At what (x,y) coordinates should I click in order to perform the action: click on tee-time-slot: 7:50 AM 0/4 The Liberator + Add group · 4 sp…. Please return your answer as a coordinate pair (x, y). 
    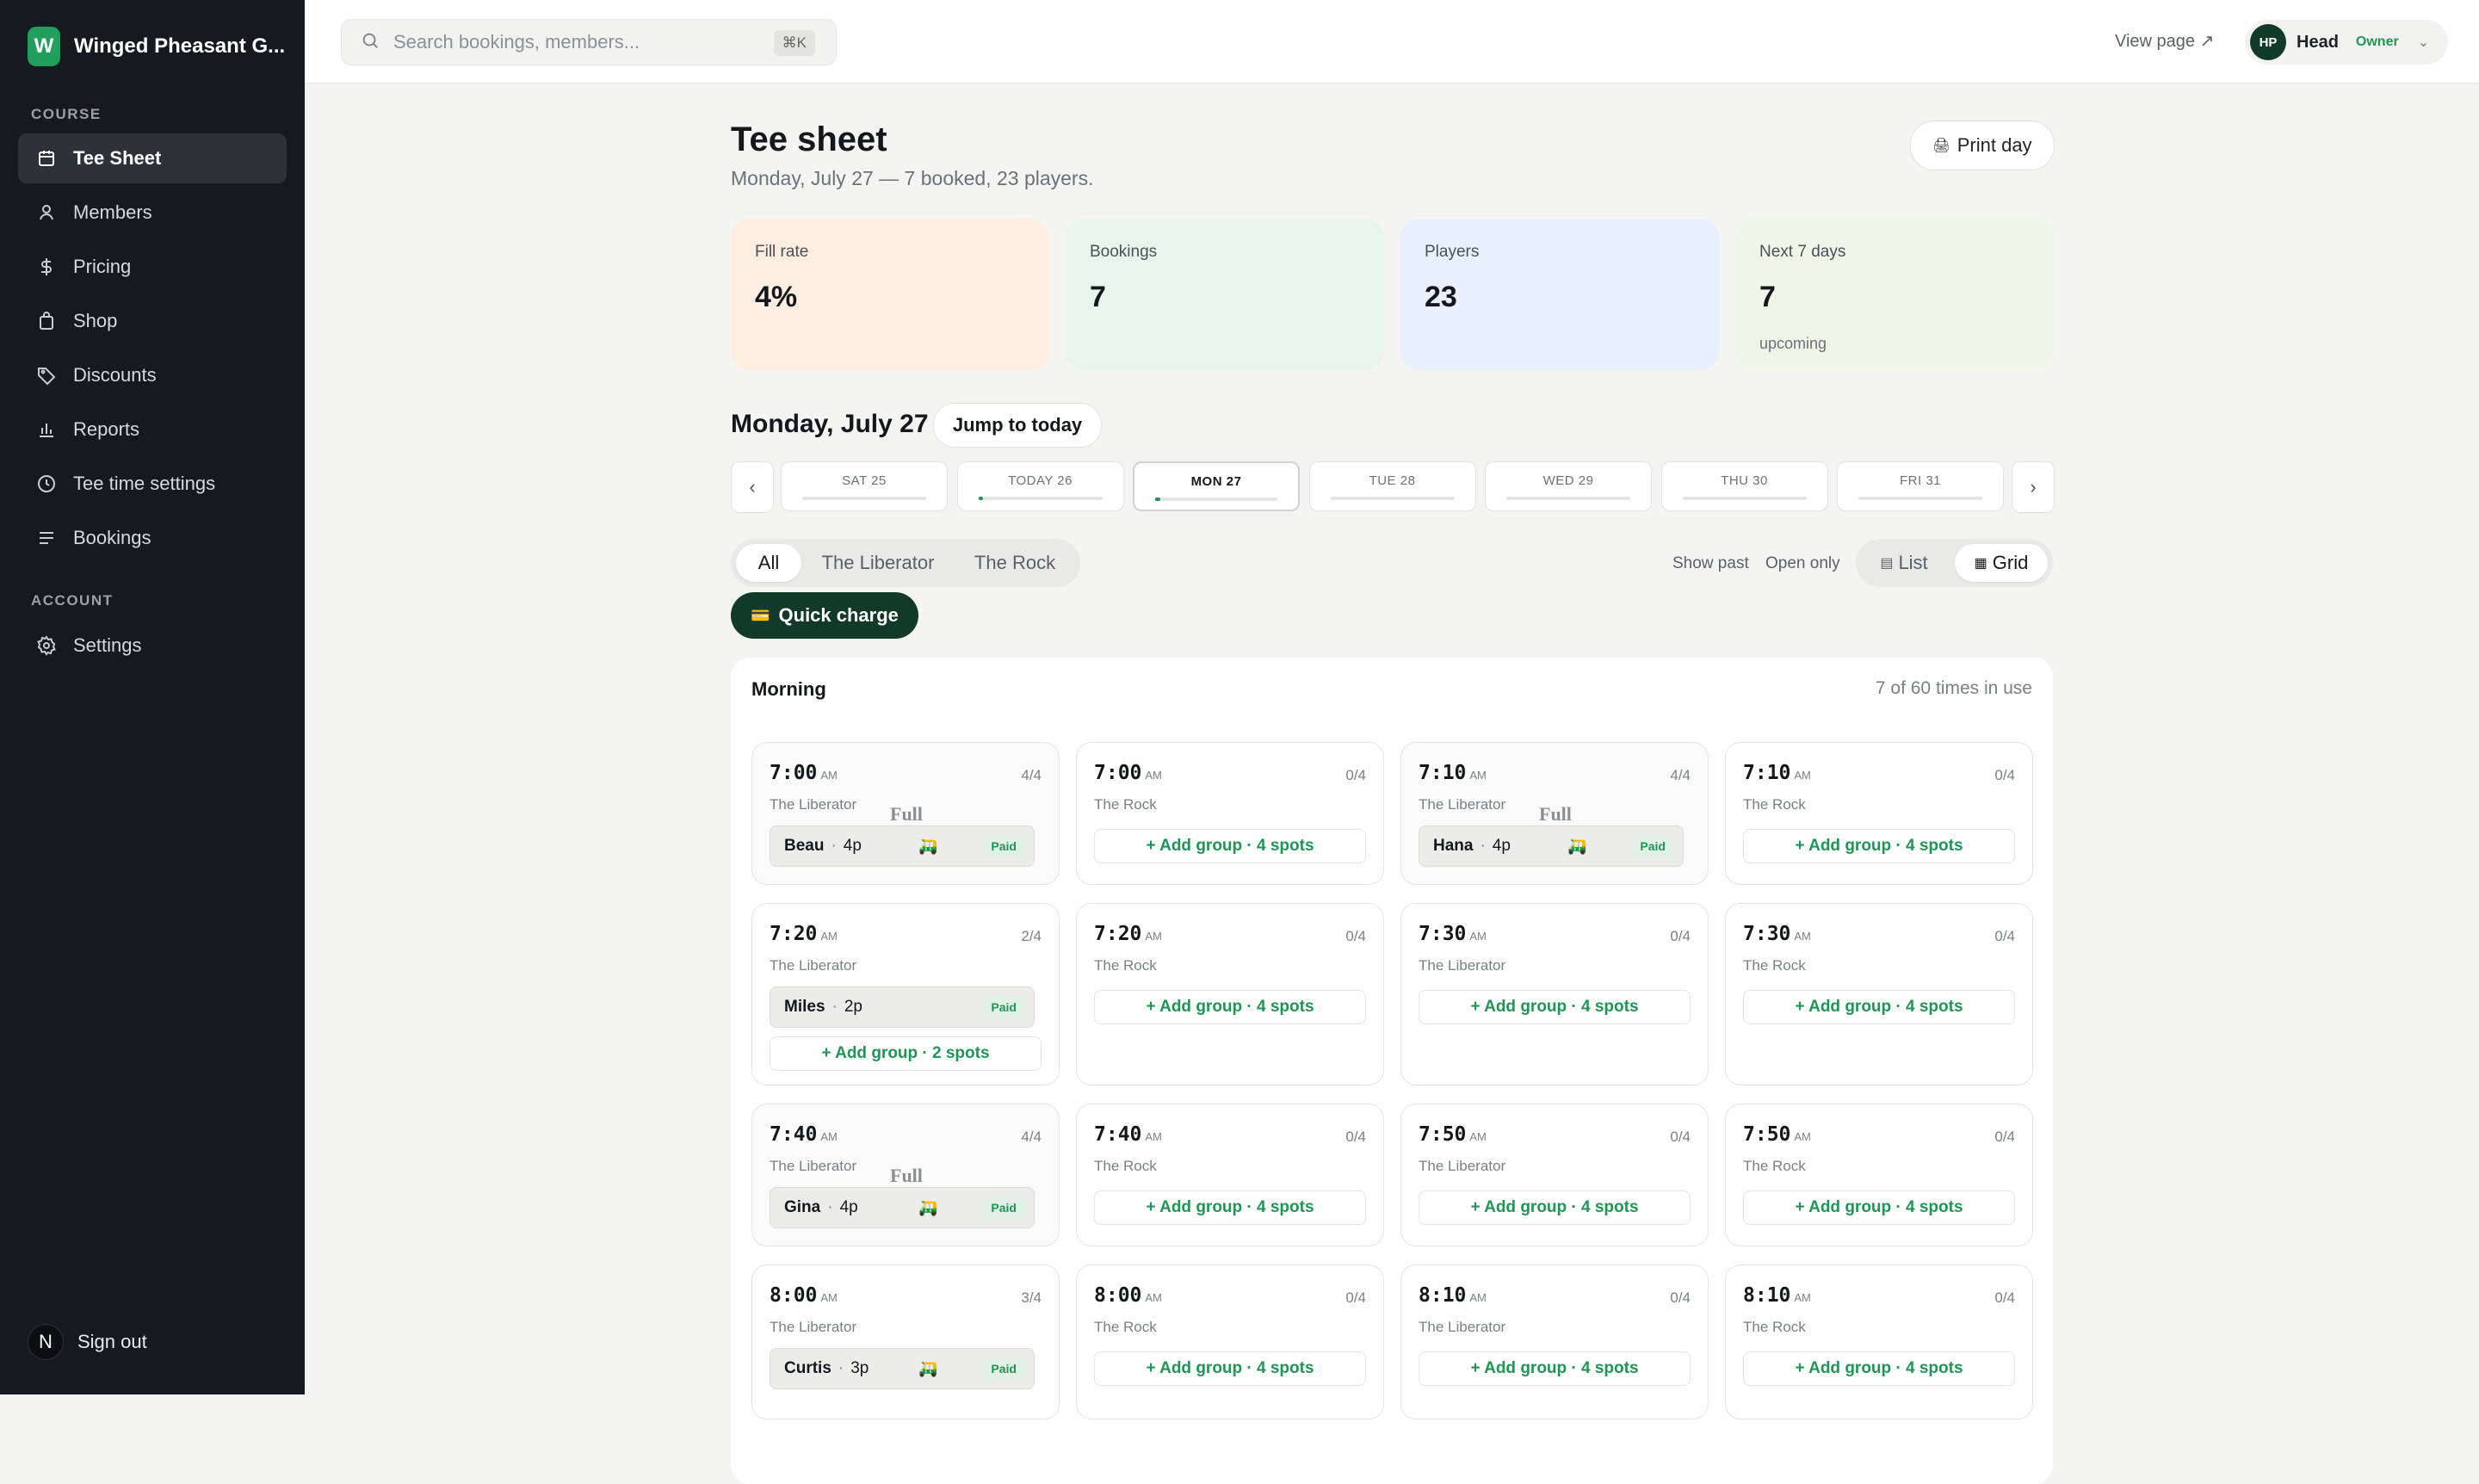
    Looking at the image, I should click on (1554, 1175).